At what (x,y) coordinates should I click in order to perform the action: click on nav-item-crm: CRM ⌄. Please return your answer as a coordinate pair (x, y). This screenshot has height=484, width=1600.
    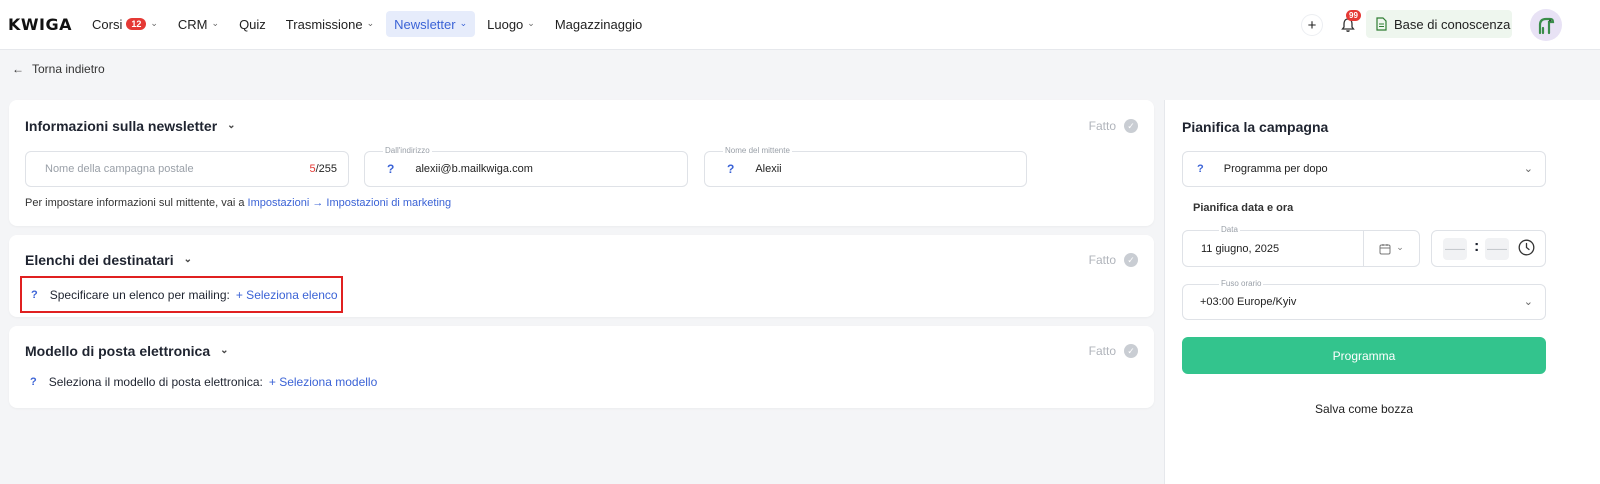
    Looking at the image, I should click on (198, 24).